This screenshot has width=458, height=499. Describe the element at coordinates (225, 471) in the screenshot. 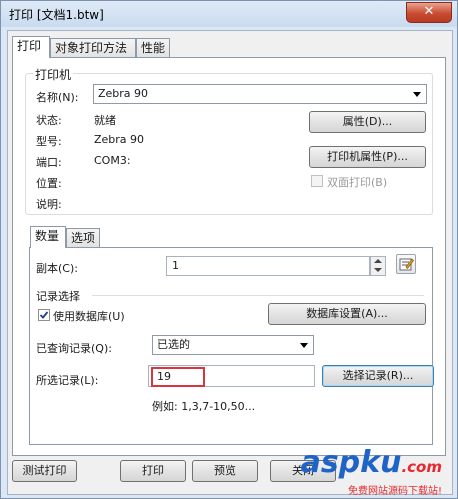

I see `preview-button: 预览` at that location.